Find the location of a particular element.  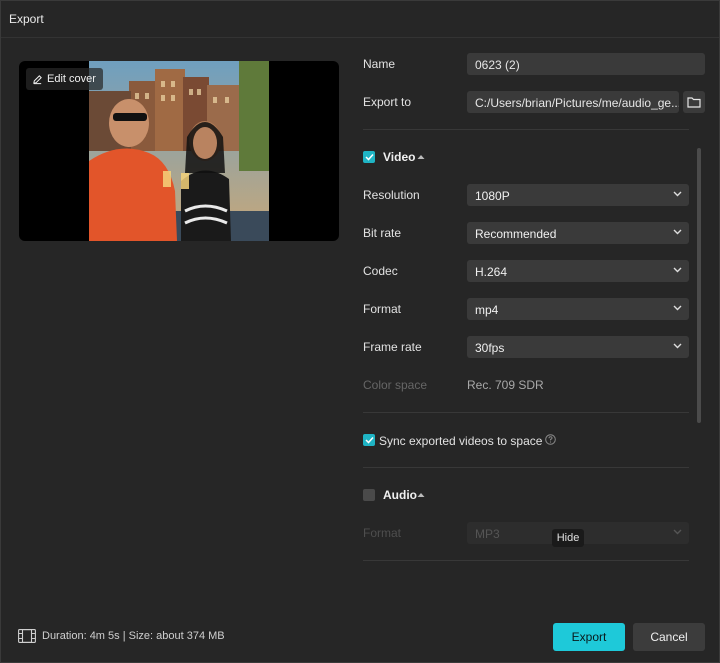

dialog-title: Export is located at coordinates (26, 19).